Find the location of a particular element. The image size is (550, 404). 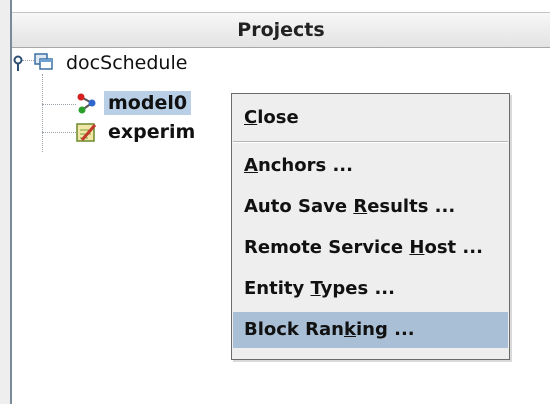

project-icon is located at coordinates (44, 63).